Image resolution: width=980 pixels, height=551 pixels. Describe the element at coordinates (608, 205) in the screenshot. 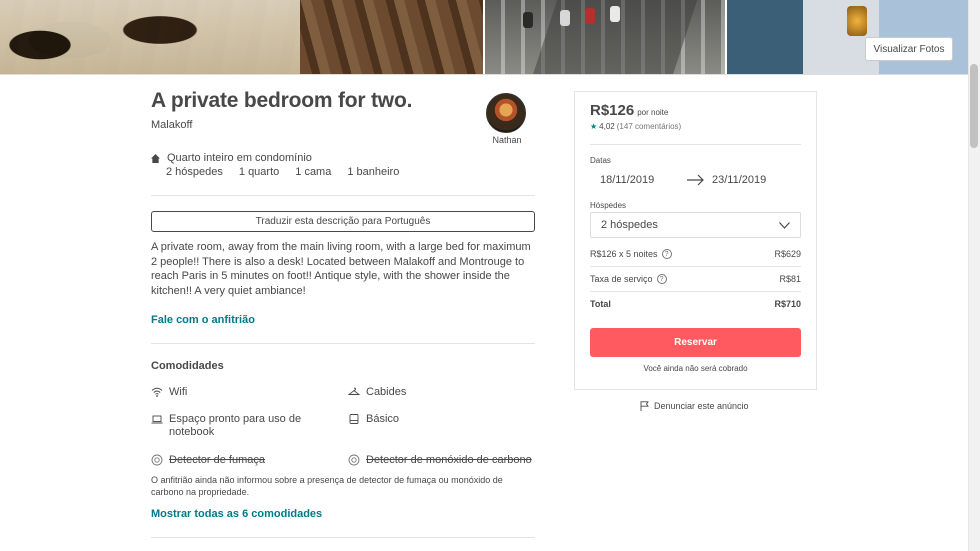

I see `guests-label: Hóspedes` at that location.